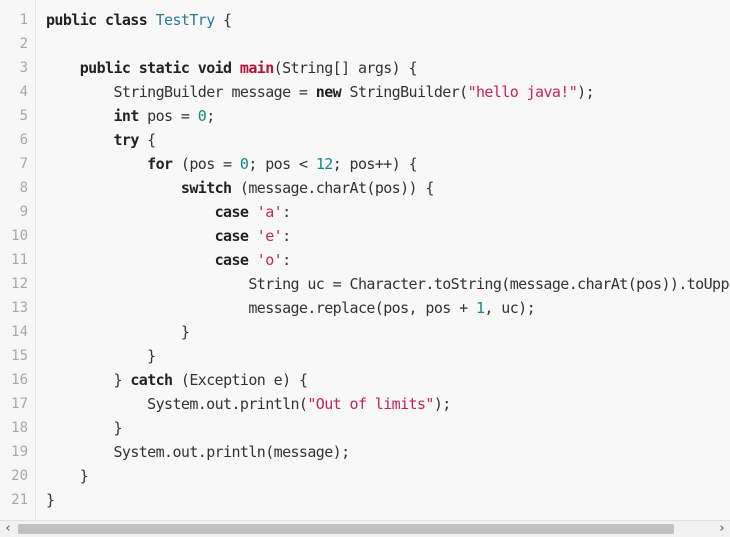  I want to click on code-line: message.replace(pos, pos + 1, uc);, so click(290, 308).